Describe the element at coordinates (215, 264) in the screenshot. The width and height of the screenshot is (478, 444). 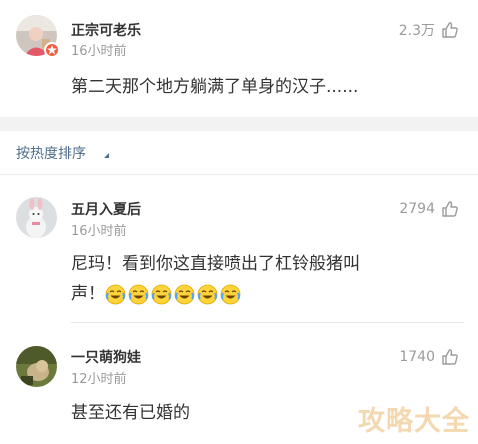
I see `comment-text-line-1: 尼玛！看到你这直接喷出了杠铃般猪叫` at that location.